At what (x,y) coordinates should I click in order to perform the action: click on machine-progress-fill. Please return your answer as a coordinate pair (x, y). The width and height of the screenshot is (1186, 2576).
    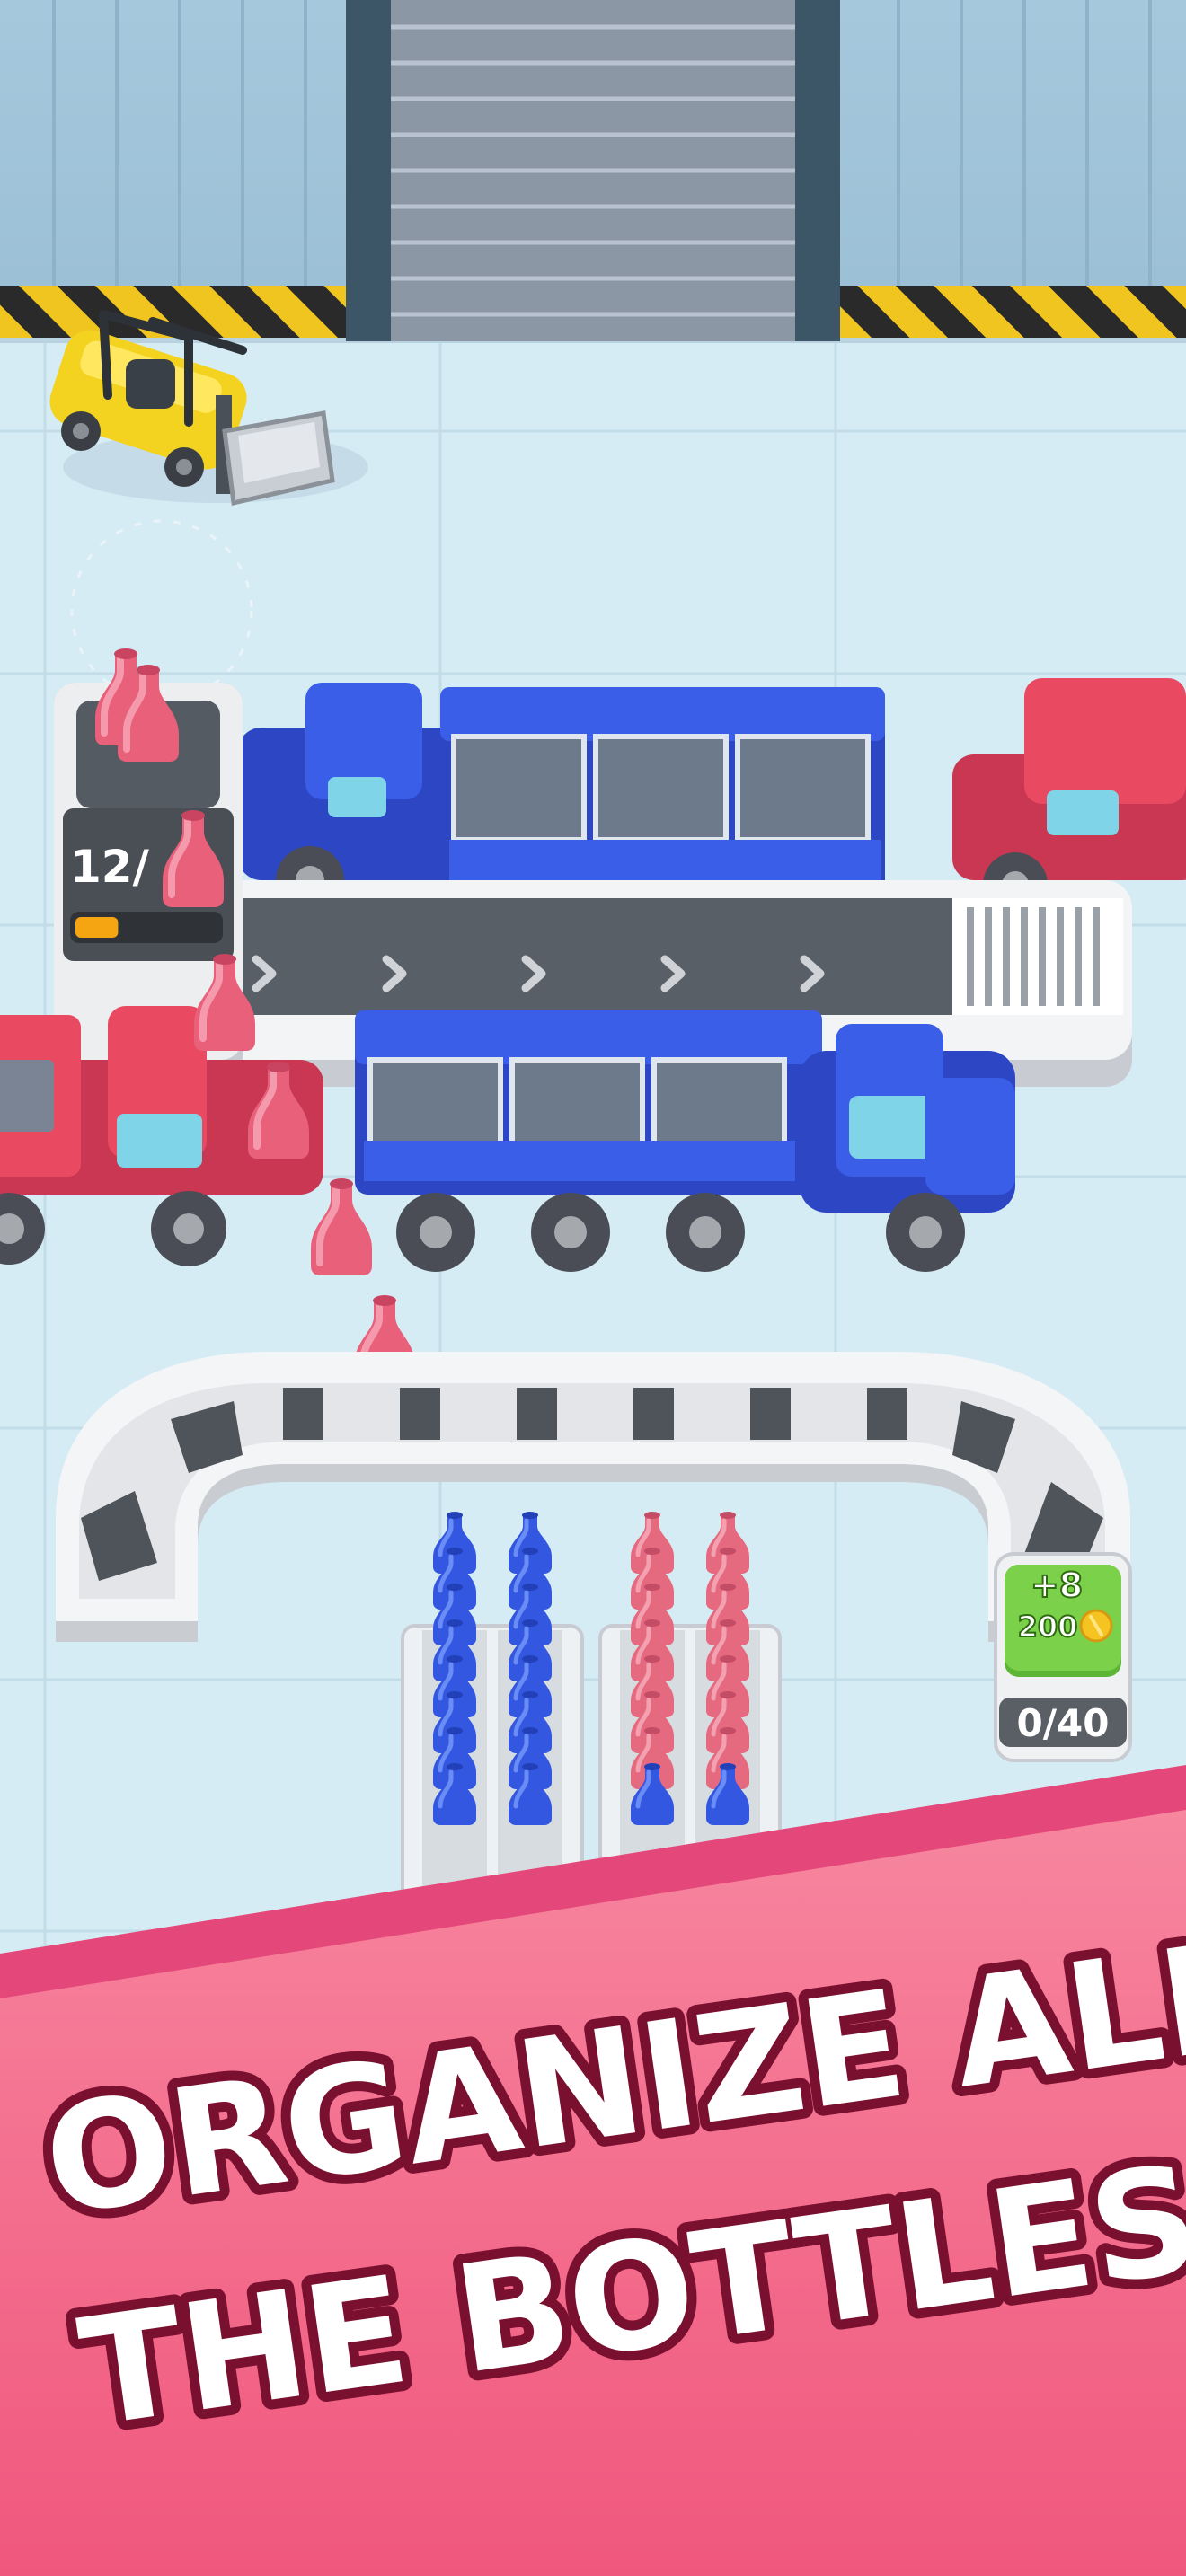
    Looking at the image, I should click on (97, 927).